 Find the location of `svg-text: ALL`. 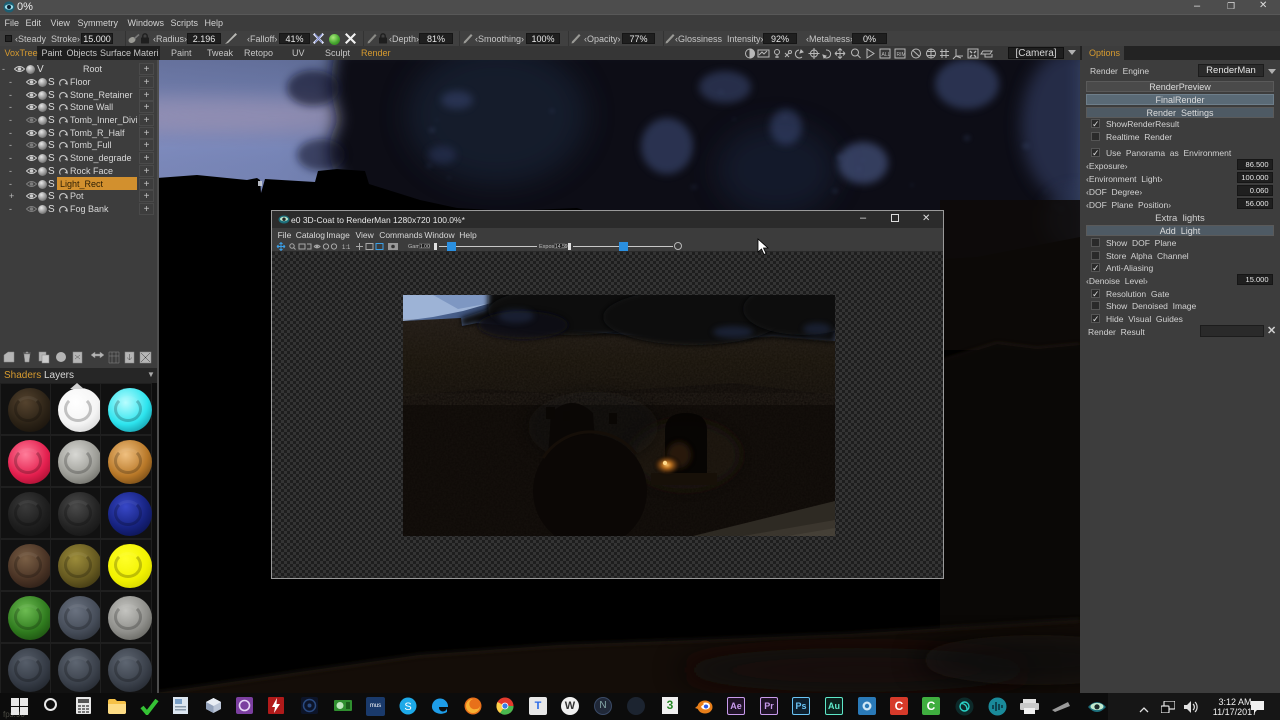

svg-text: ALL is located at coordinates (886, 55).